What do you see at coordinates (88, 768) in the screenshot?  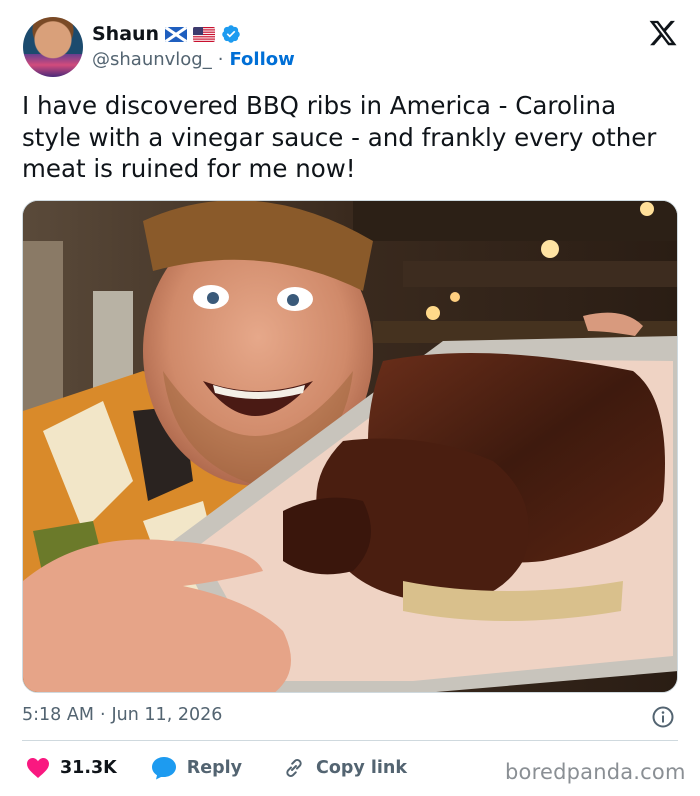 I see `like-count: 31.3K` at bounding box center [88, 768].